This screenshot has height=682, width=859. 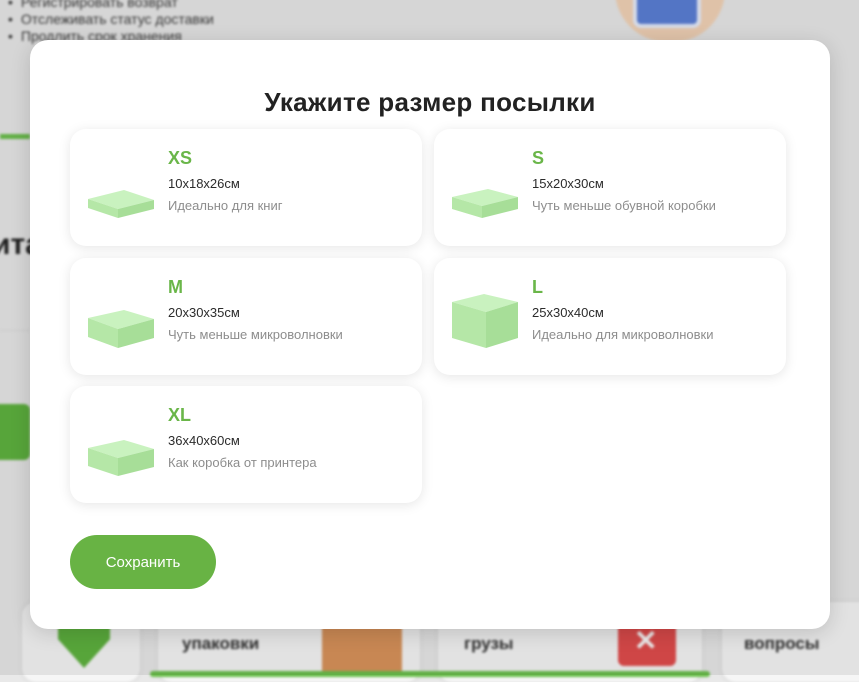 What do you see at coordinates (430, 102) in the screenshot?
I see `modal-title: Укажите размер посылки` at bounding box center [430, 102].